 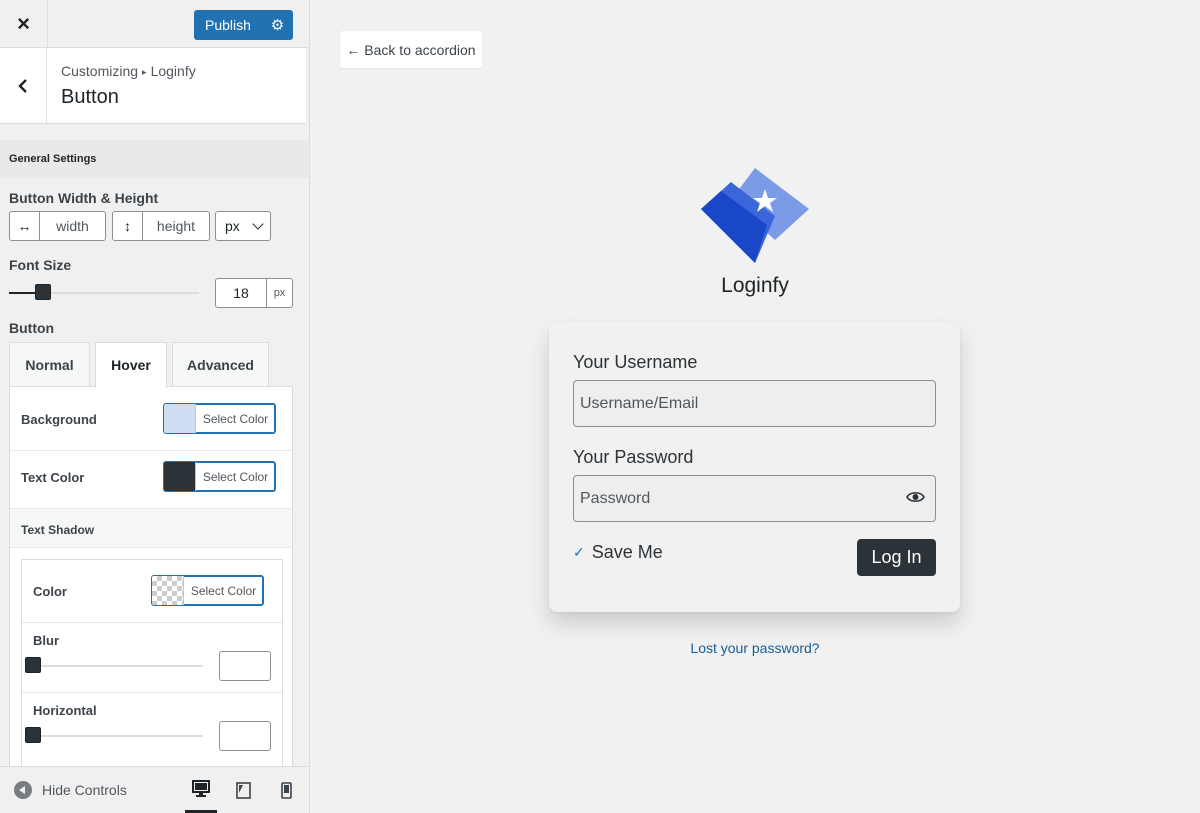 What do you see at coordinates (180, 476) in the screenshot?
I see `text-color-swatch` at bounding box center [180, 476].